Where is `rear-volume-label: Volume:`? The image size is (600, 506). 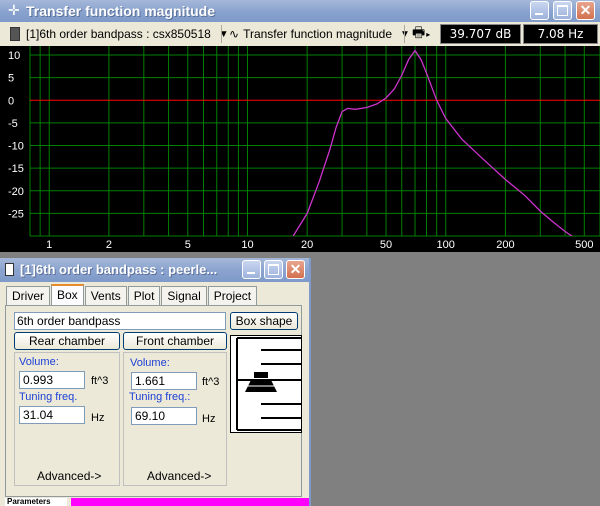 rear-volume-label: Volume: is located at coordinates (39, 362).